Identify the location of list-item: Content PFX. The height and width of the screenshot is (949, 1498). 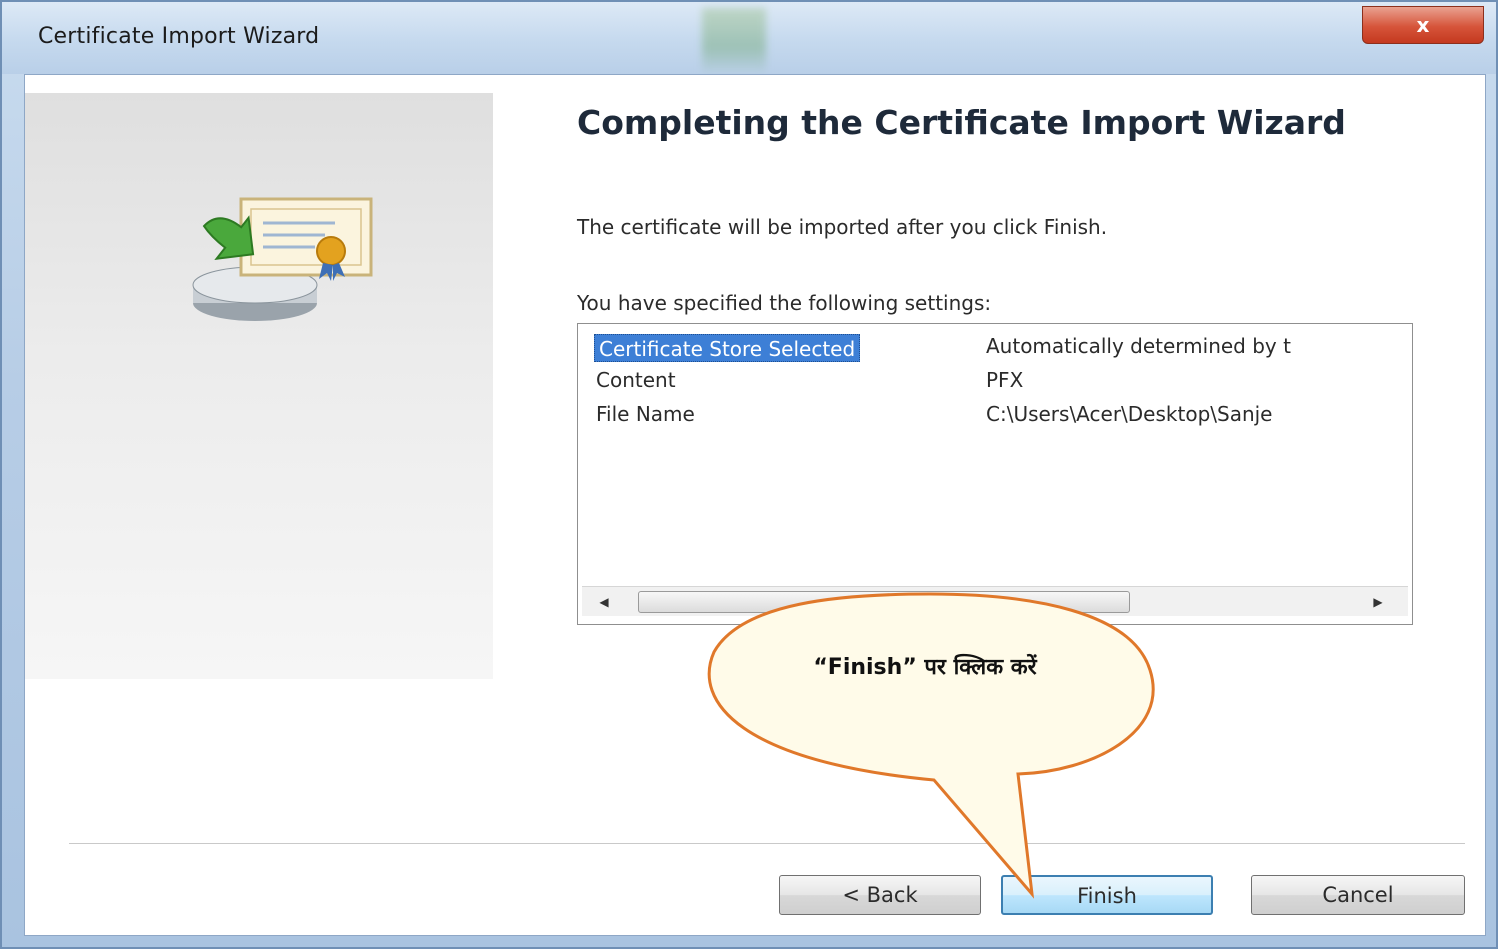
(995, 381).